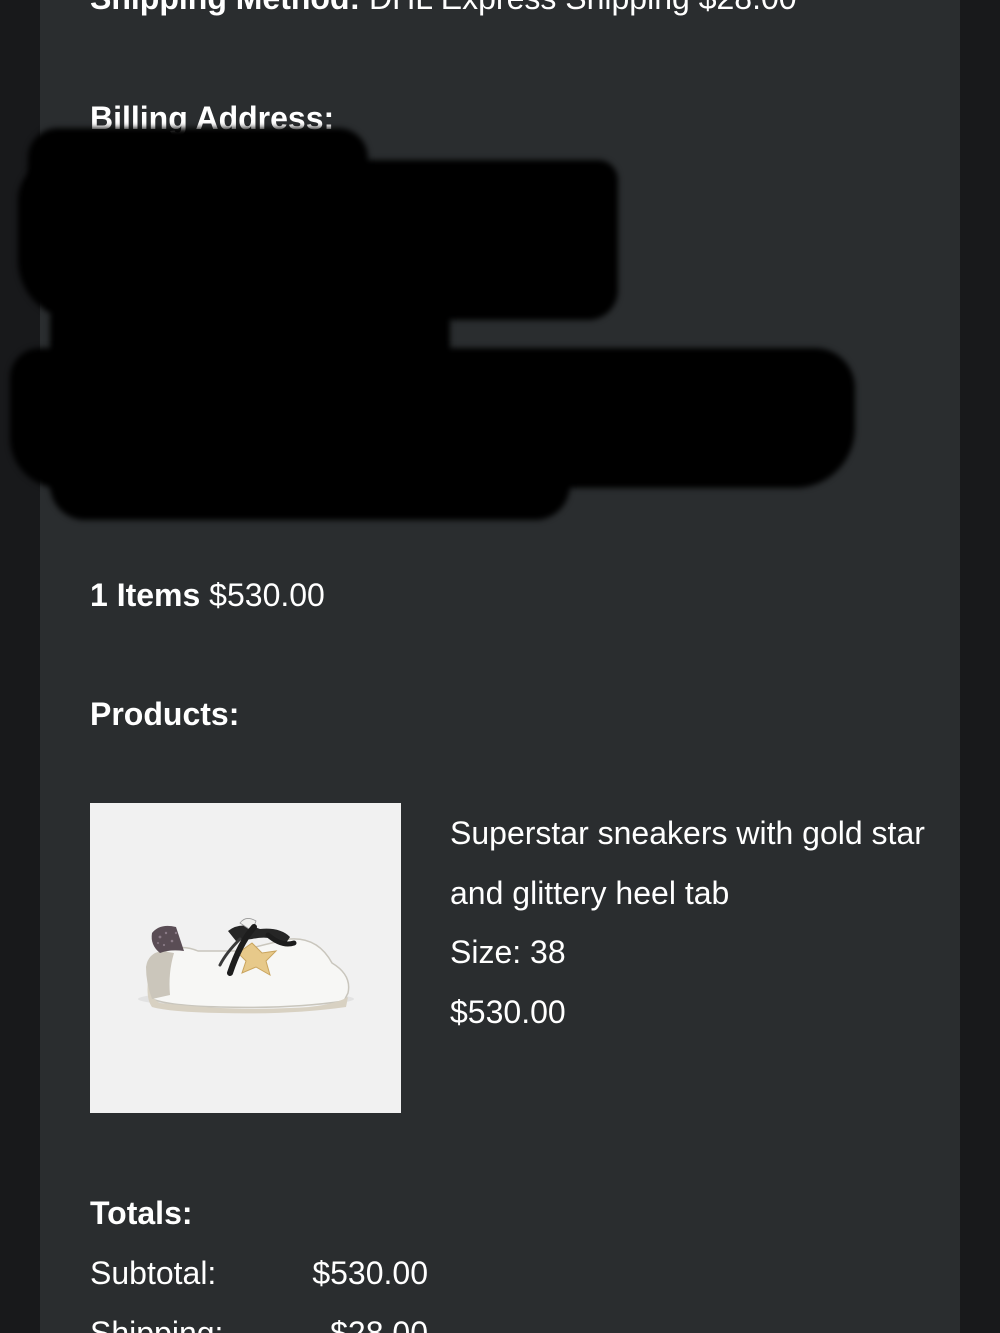 Image resolution: width=1000 pixels, height=1333 pixels. What do you see at coordinates (207, 595) in the screenshot?
I see `items-summary: 1 Items $530.00` at bounding box center [207, 595].